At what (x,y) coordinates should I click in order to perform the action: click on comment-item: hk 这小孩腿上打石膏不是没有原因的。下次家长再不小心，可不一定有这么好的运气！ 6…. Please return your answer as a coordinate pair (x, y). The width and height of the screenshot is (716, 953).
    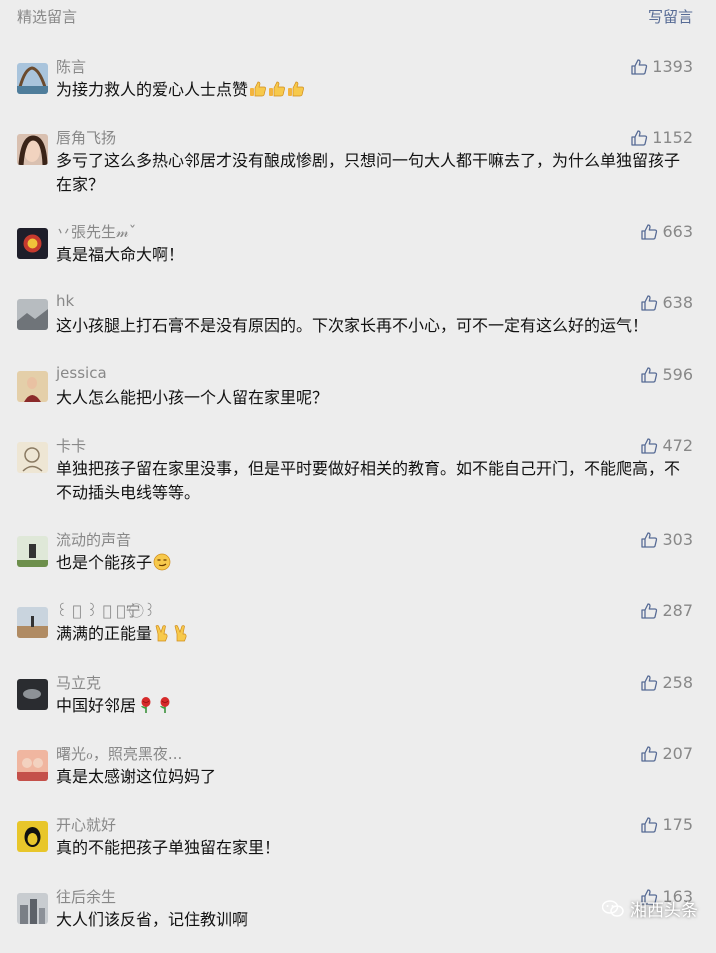
    Looking at the image, I should click on (358, 325).